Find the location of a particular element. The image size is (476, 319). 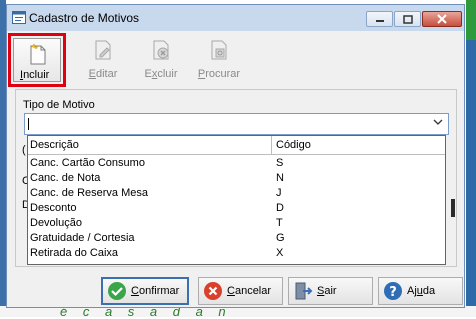

column-header-descricao: Descrição is located at coordinates (54, 145).